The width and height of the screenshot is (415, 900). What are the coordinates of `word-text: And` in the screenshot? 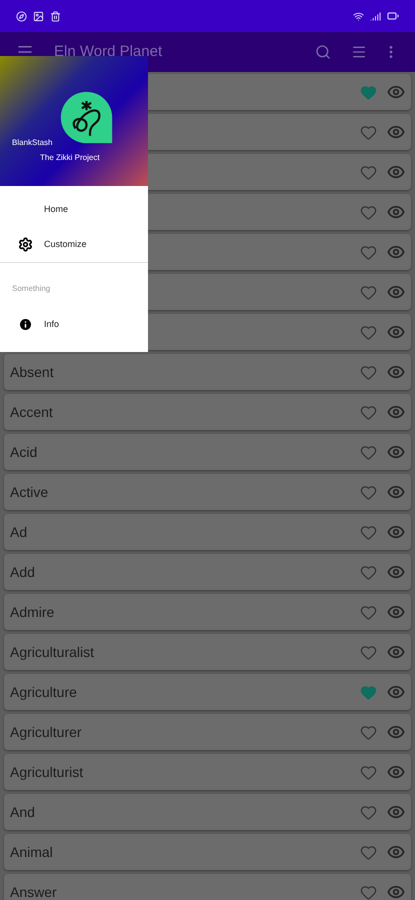 It's located at (22, 812).